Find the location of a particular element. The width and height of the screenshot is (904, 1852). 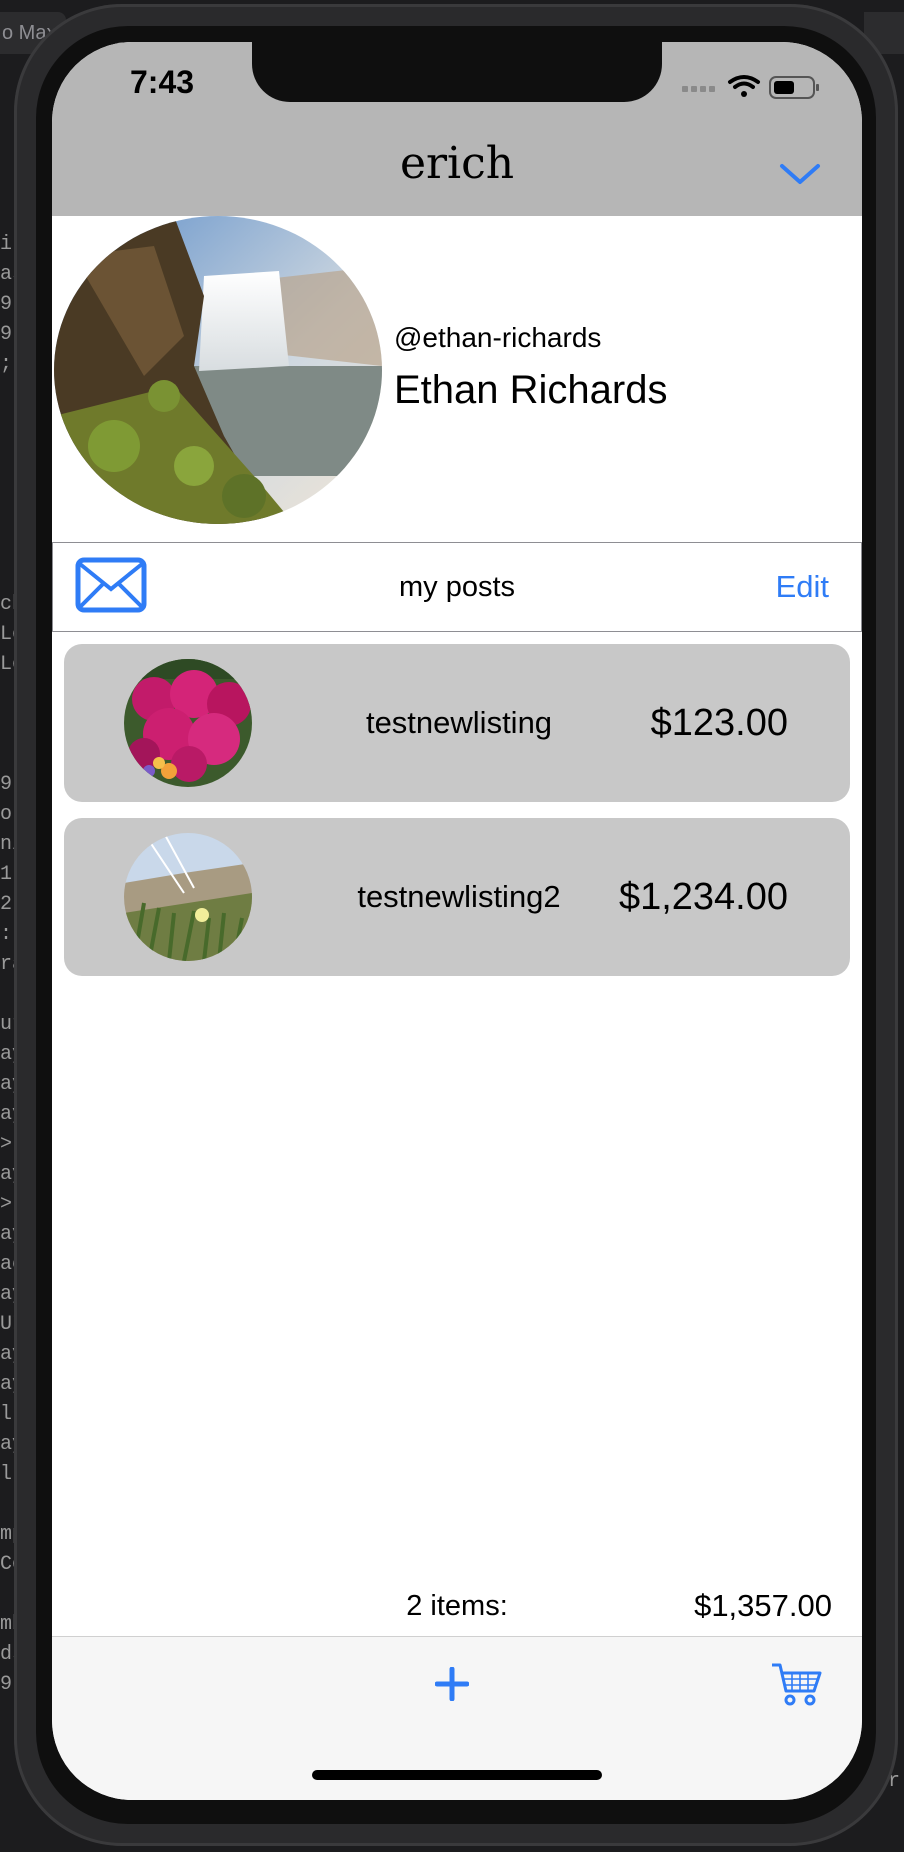

mail-icon is located at coordinates (111, 585).